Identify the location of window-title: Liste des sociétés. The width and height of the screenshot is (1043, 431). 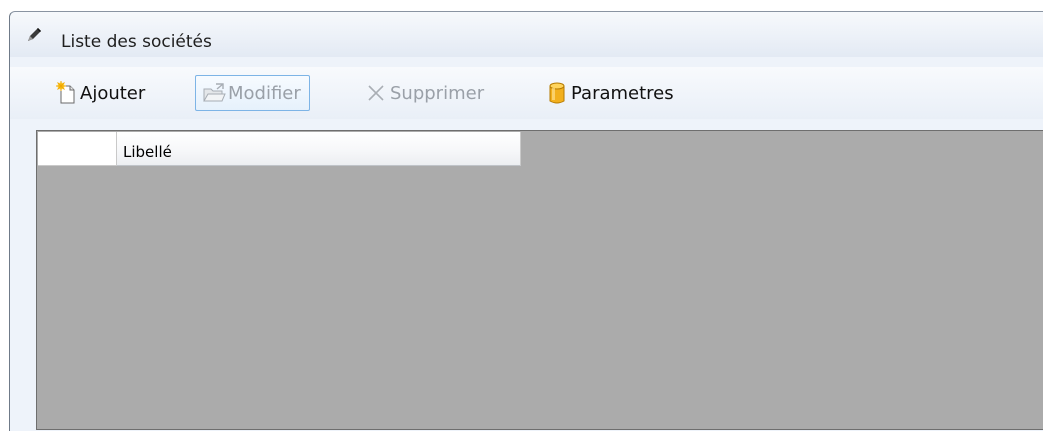
(136, 42).